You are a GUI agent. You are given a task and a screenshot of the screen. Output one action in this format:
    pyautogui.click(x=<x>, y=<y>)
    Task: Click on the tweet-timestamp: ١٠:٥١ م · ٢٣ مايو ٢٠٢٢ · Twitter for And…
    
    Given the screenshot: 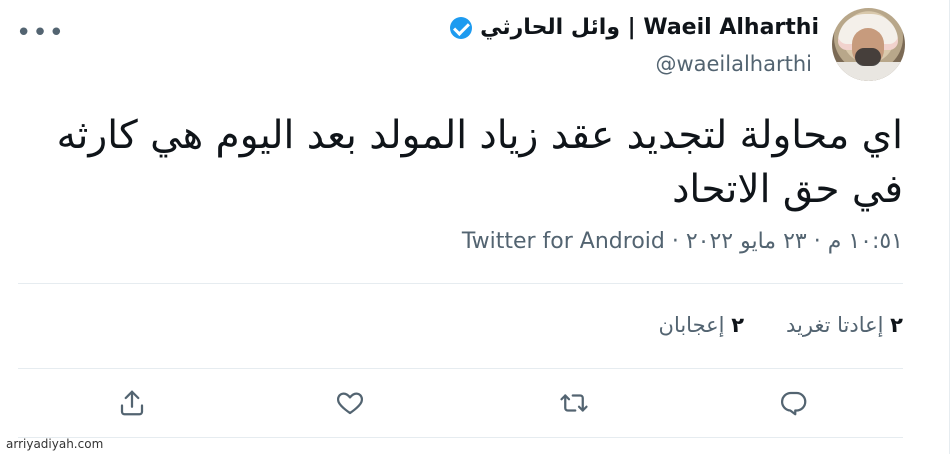 What is the action you would take?
    pyautogui.click(x=682, y=241)
    